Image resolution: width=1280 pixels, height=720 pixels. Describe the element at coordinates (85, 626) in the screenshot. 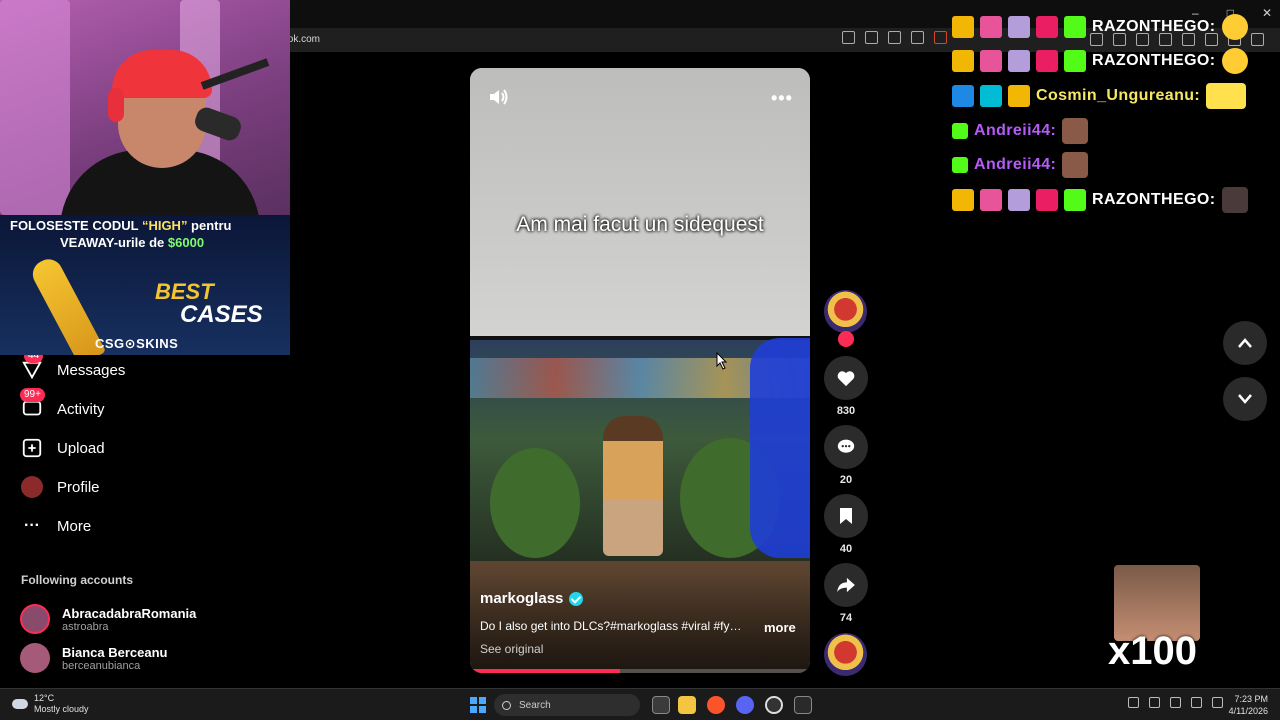

I see `account-handle: astroabra` at that location.